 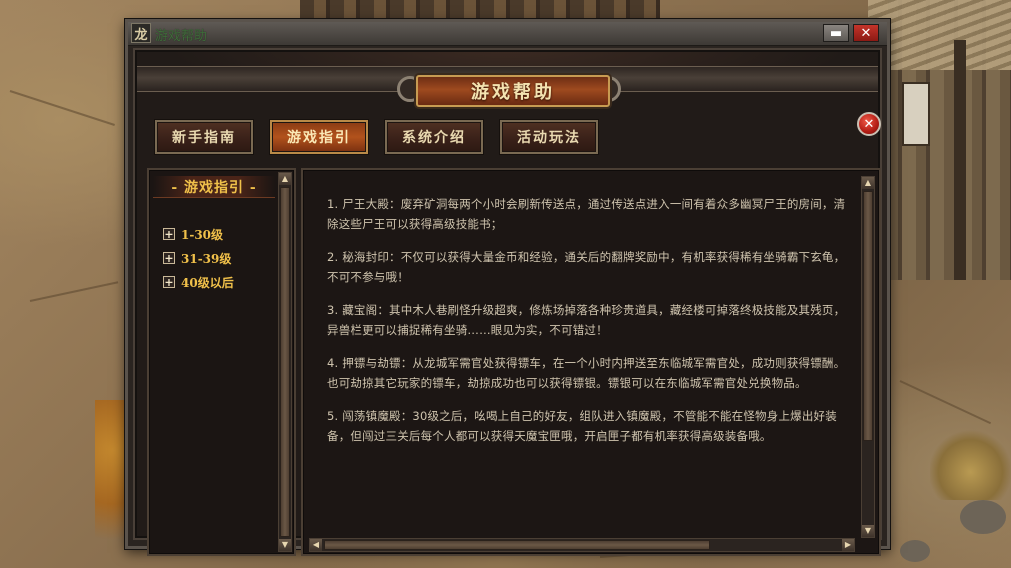 I want to click on panel-close-button: ✕, so click(x=869, y=124).